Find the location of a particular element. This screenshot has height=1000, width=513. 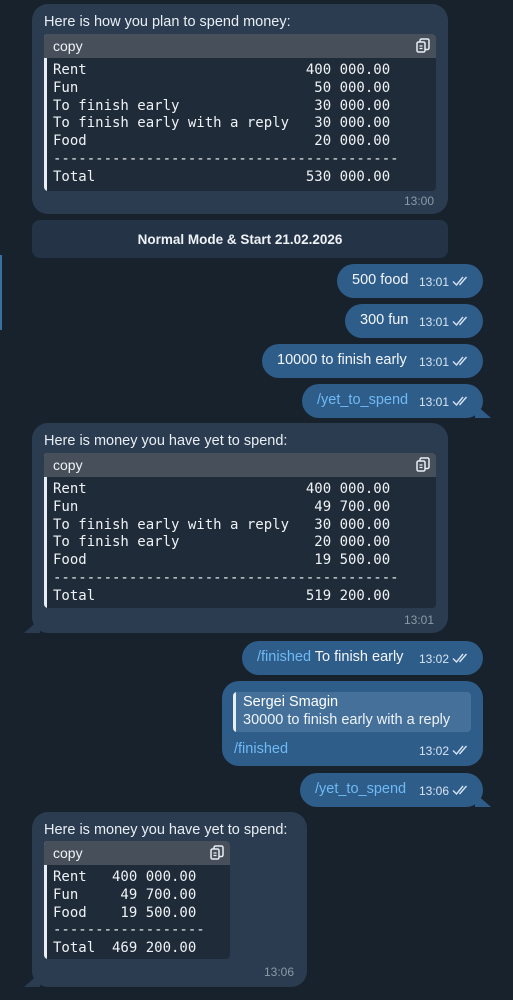

outgoing-message: /yet_to_spend 13:01 is located at coordinates (396, 401).